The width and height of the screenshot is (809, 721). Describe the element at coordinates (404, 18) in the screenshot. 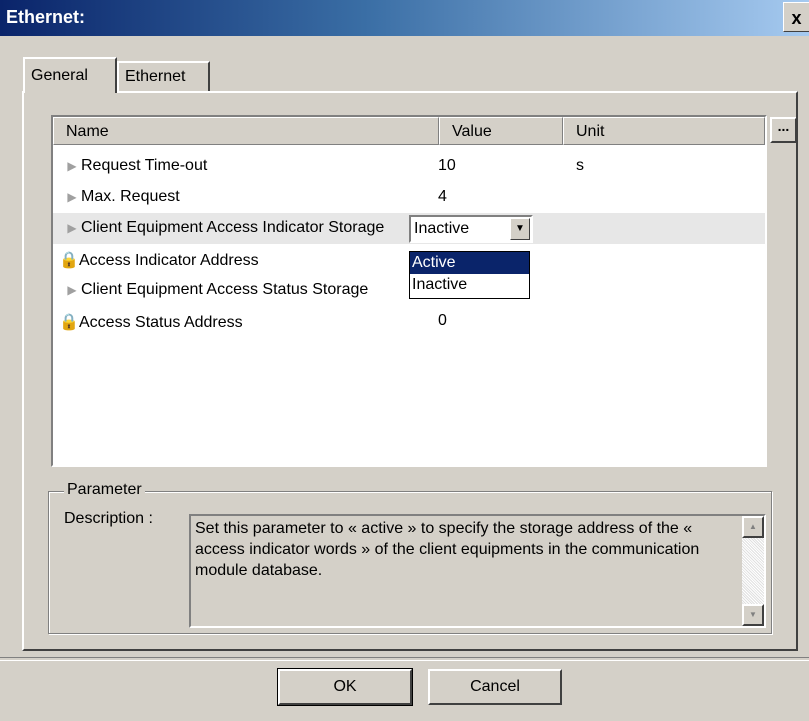

I see `title-bar: Ethernet: x` at that location.